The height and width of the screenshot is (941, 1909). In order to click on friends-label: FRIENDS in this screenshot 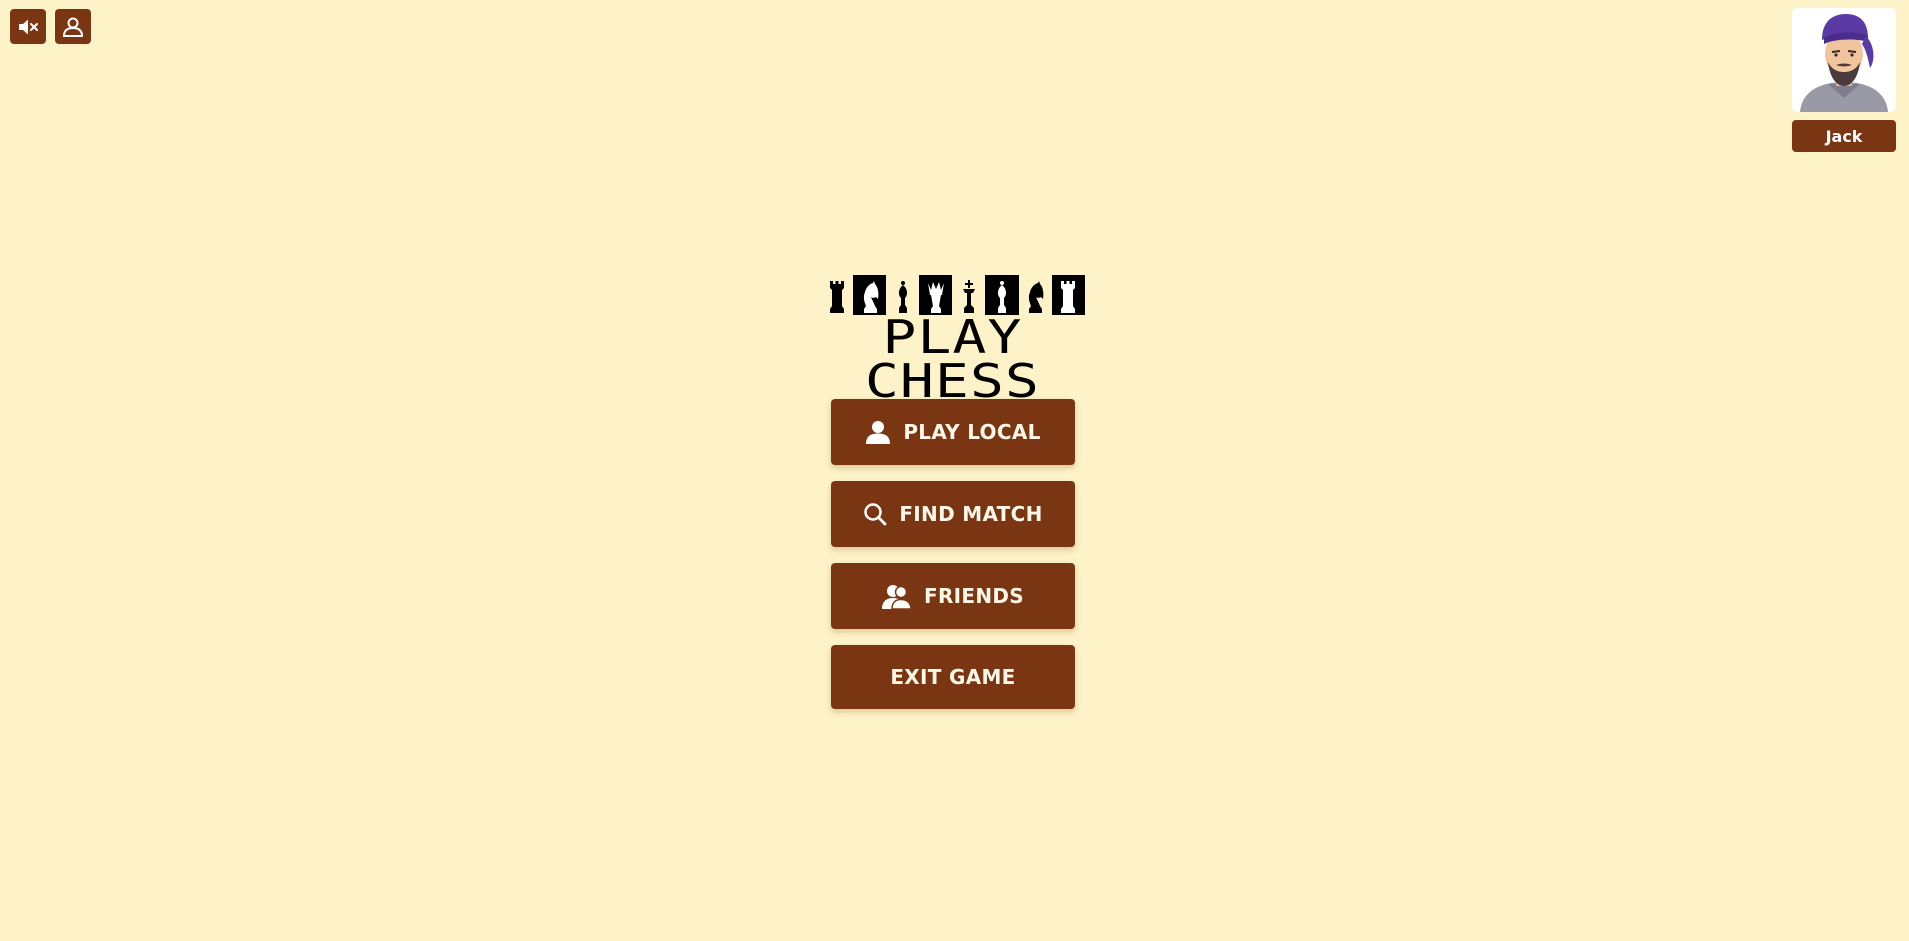, I will do `click(973, 596)`.